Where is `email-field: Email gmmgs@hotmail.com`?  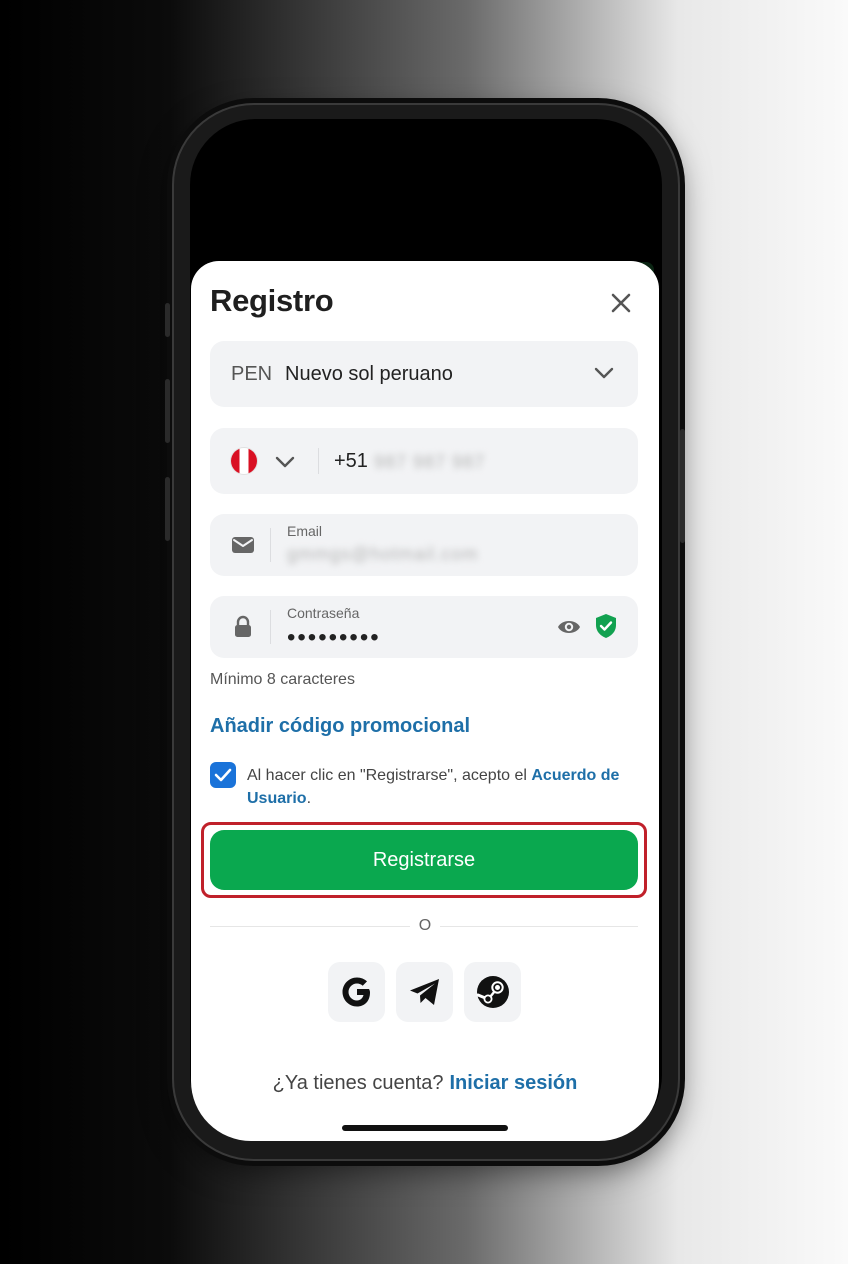 email-field: Email gmmgs@hotmail.com is located at coordinates (424, 545).